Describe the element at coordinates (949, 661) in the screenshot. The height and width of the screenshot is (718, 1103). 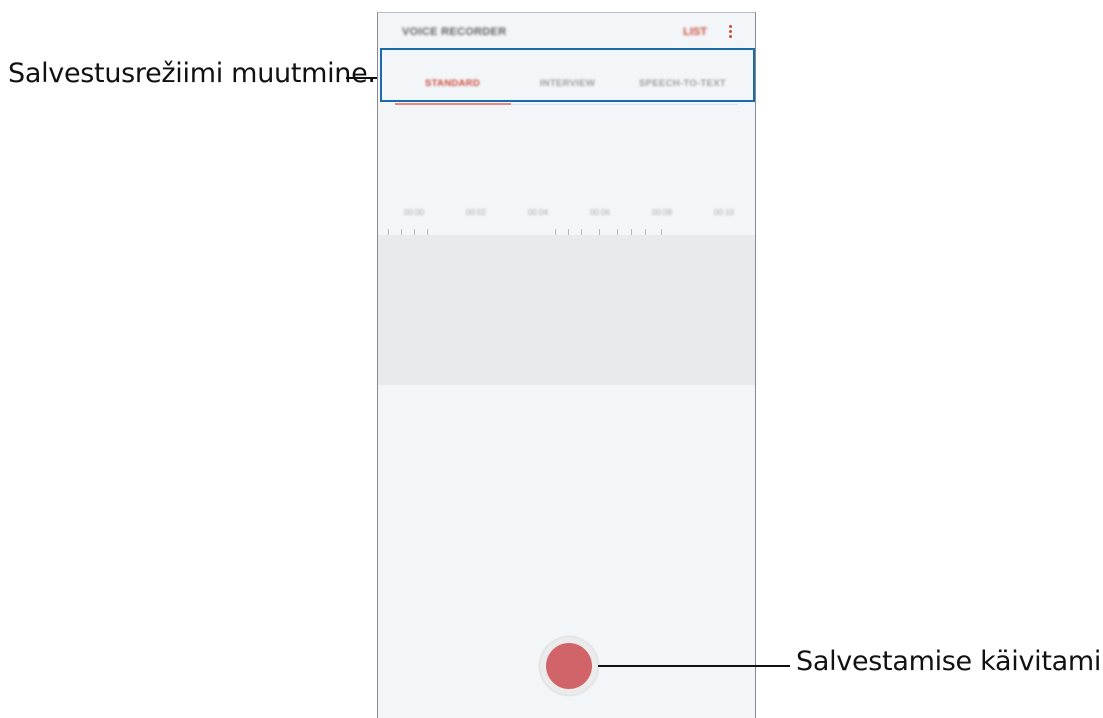
I see `callout-start-recording: Salvestamise käivitamine.` at that location.